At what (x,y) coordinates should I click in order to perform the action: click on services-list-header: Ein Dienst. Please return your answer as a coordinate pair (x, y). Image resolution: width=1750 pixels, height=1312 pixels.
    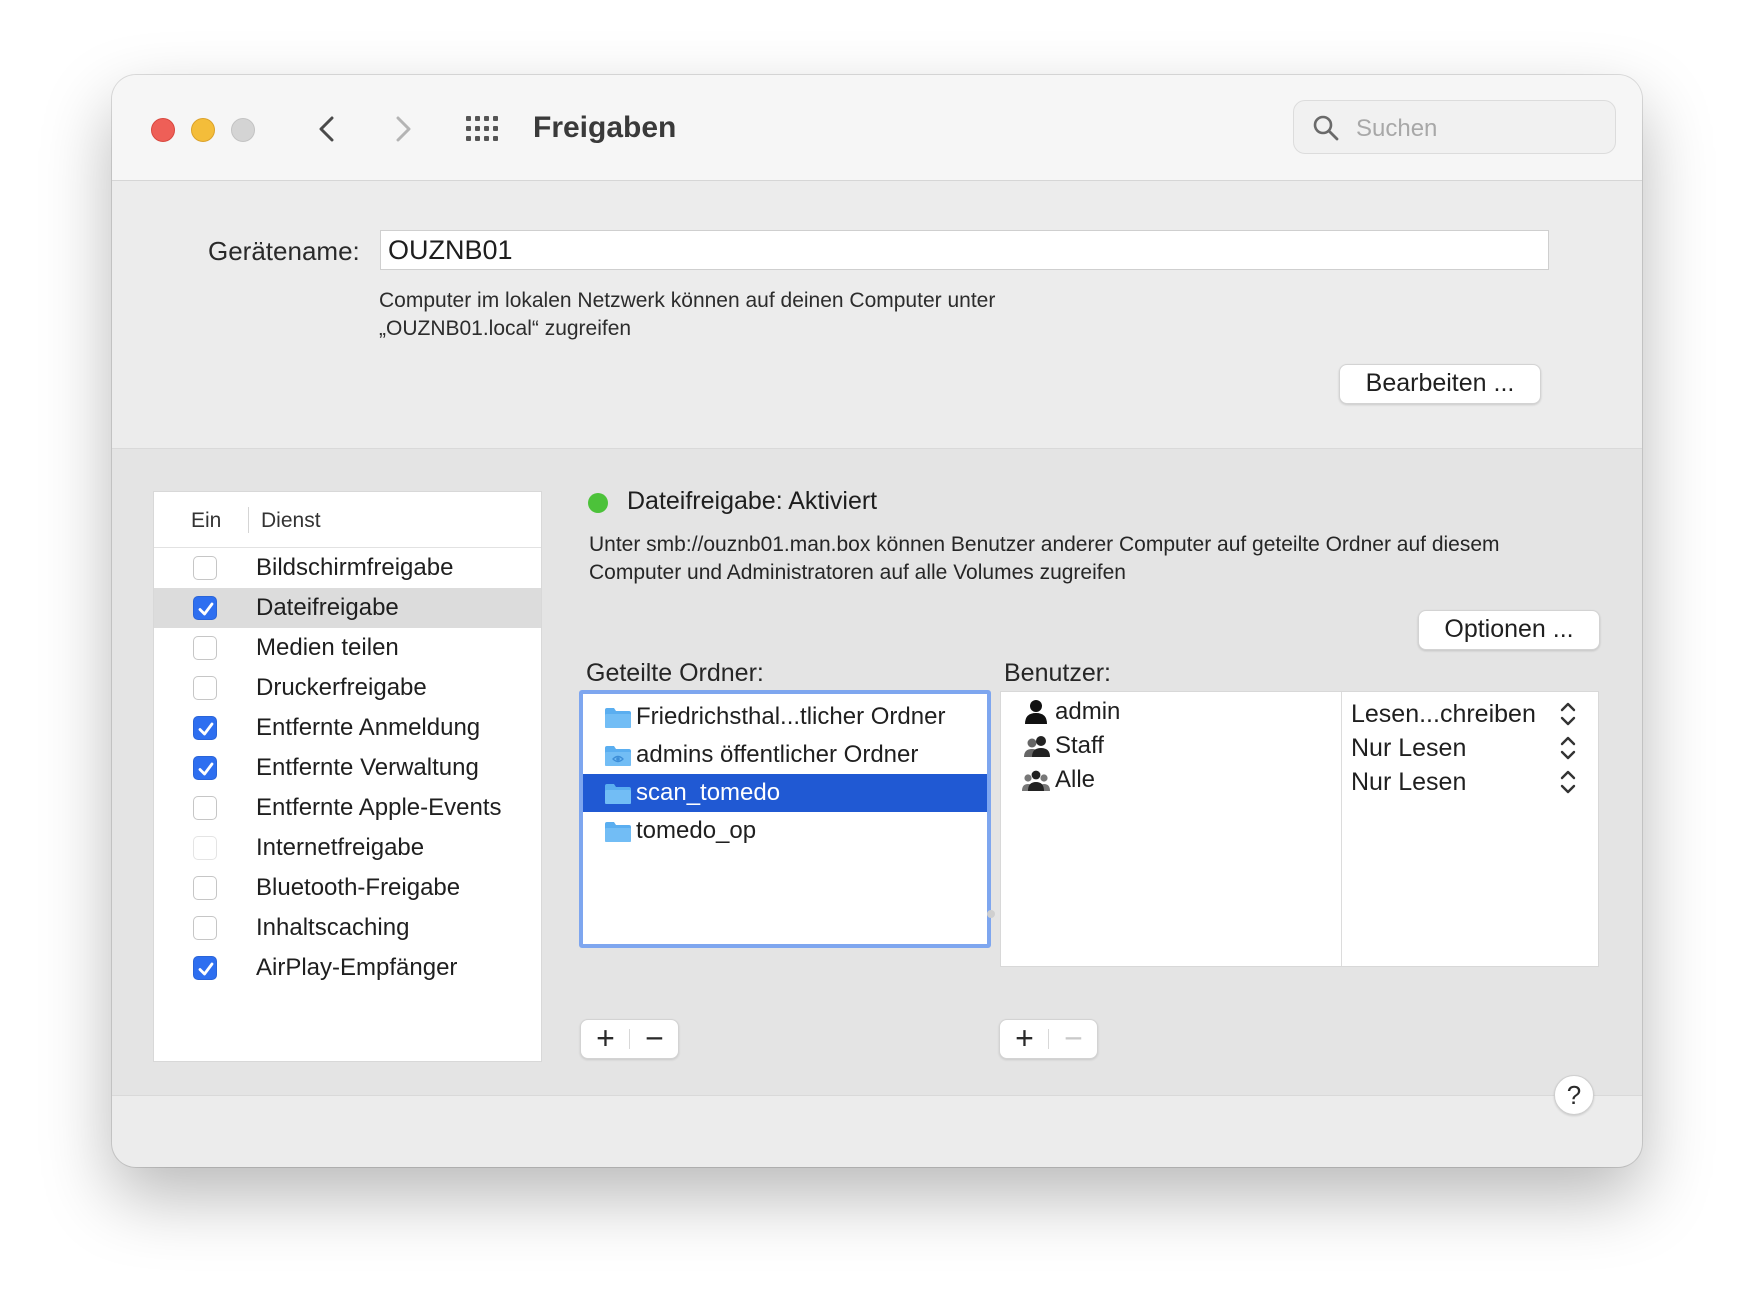
    Looking at the image, I should click on (347, 520).